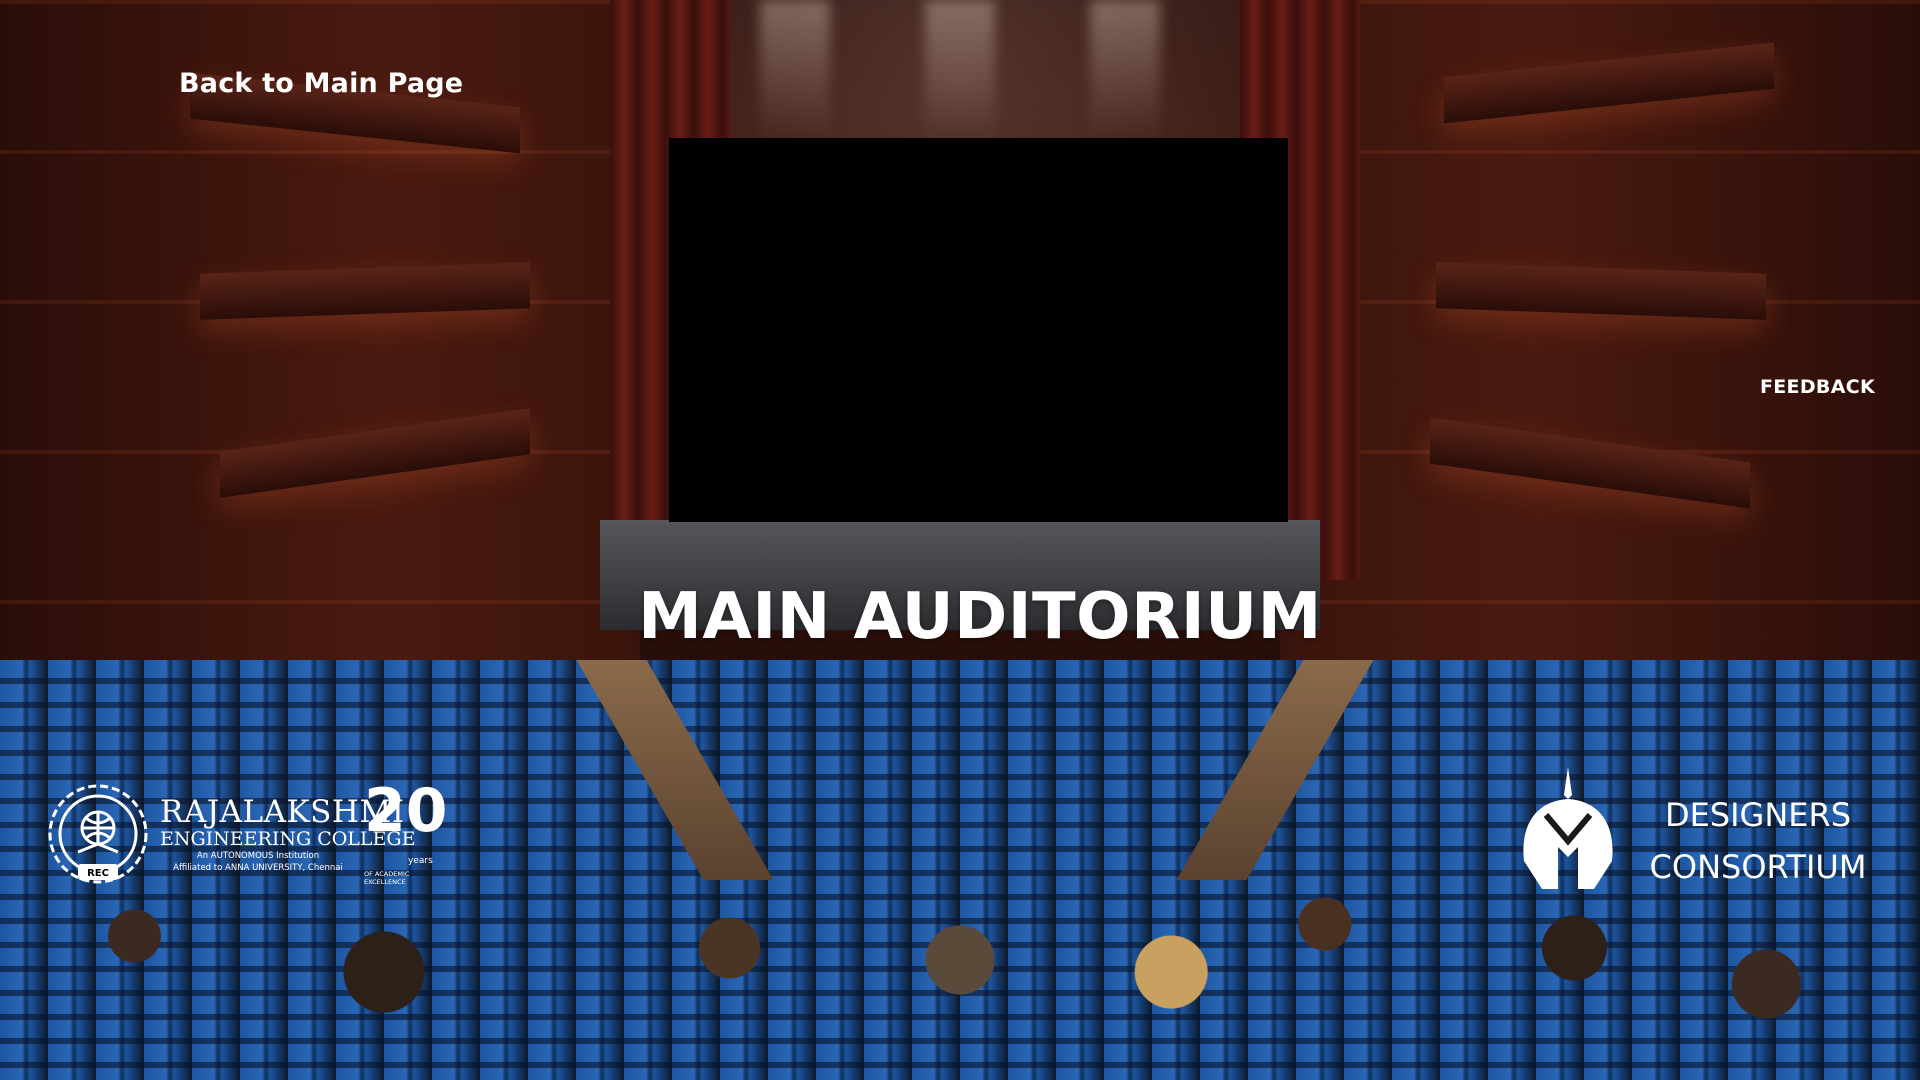 Image resolution: width=1920 pixels, height=1080 pixels. I want to click on rec-anniversary-badge: 20 years OF ACADEMIC EXCELLENCE, so click(406, 833).